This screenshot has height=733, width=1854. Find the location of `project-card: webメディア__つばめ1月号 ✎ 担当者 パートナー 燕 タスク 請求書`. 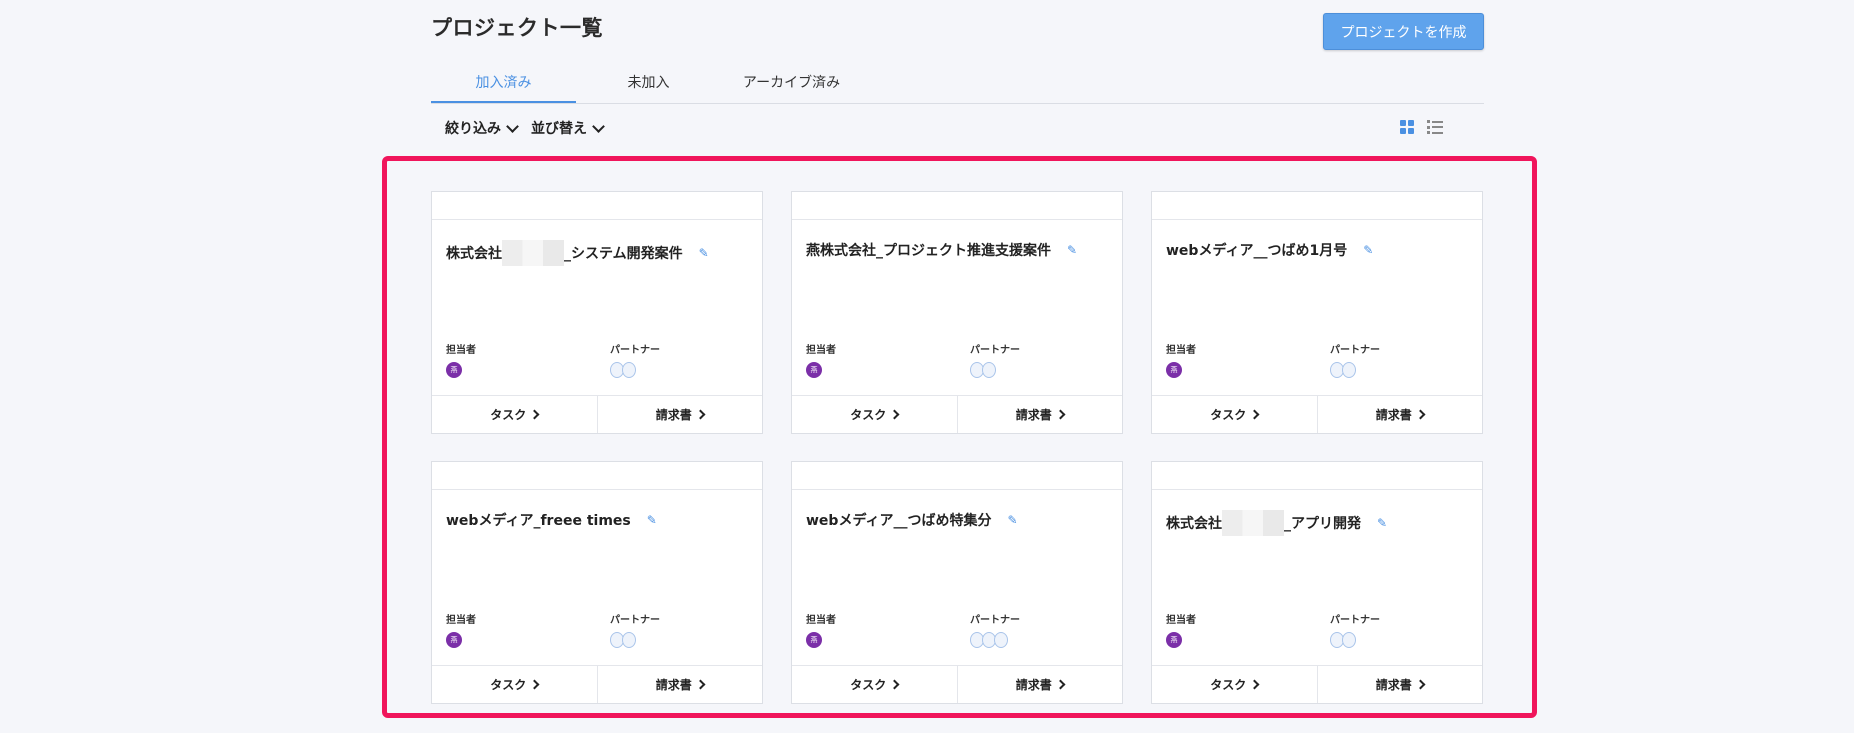

project-card: webメディア__つばめ1月号 ✎ 担当者 パートナー 燕 タスク 請求書 is located at coordinates (1317, 312).